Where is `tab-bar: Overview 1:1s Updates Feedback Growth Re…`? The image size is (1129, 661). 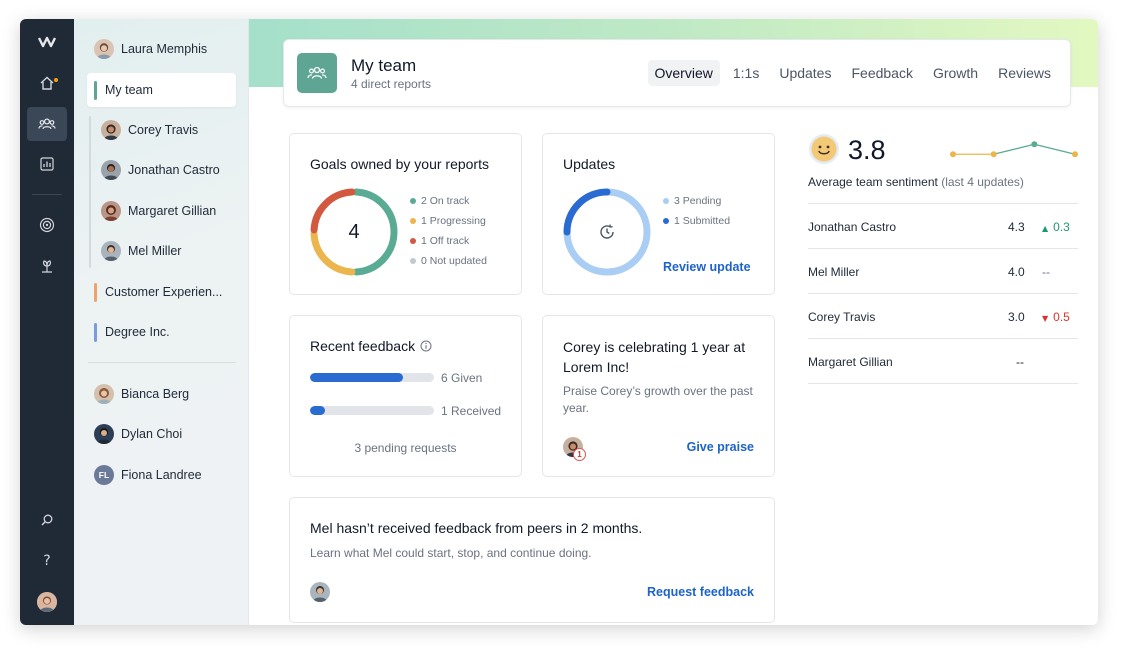 tab-bar: Overview 1:1s Updates Feedback Growth Re… is located at coordinates (850, 73).